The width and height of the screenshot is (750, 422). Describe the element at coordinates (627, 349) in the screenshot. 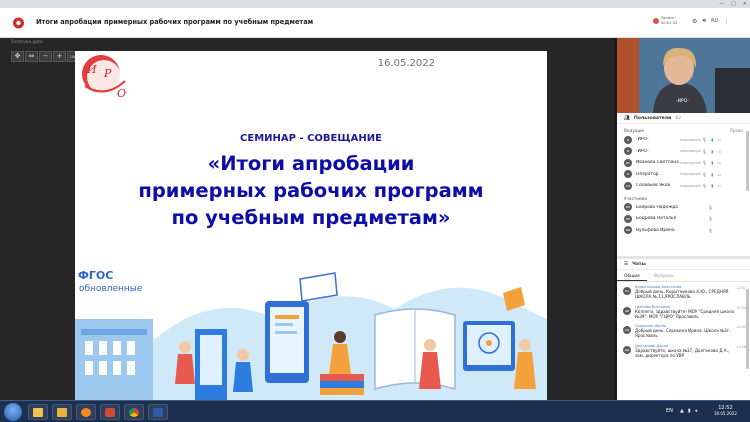

I see `avatar: ДД` at that location.